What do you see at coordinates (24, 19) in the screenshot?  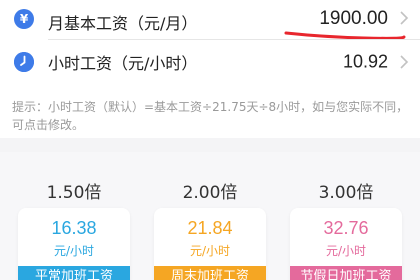 I see `yen-icon: ¥` at bounding box center [24, 19].